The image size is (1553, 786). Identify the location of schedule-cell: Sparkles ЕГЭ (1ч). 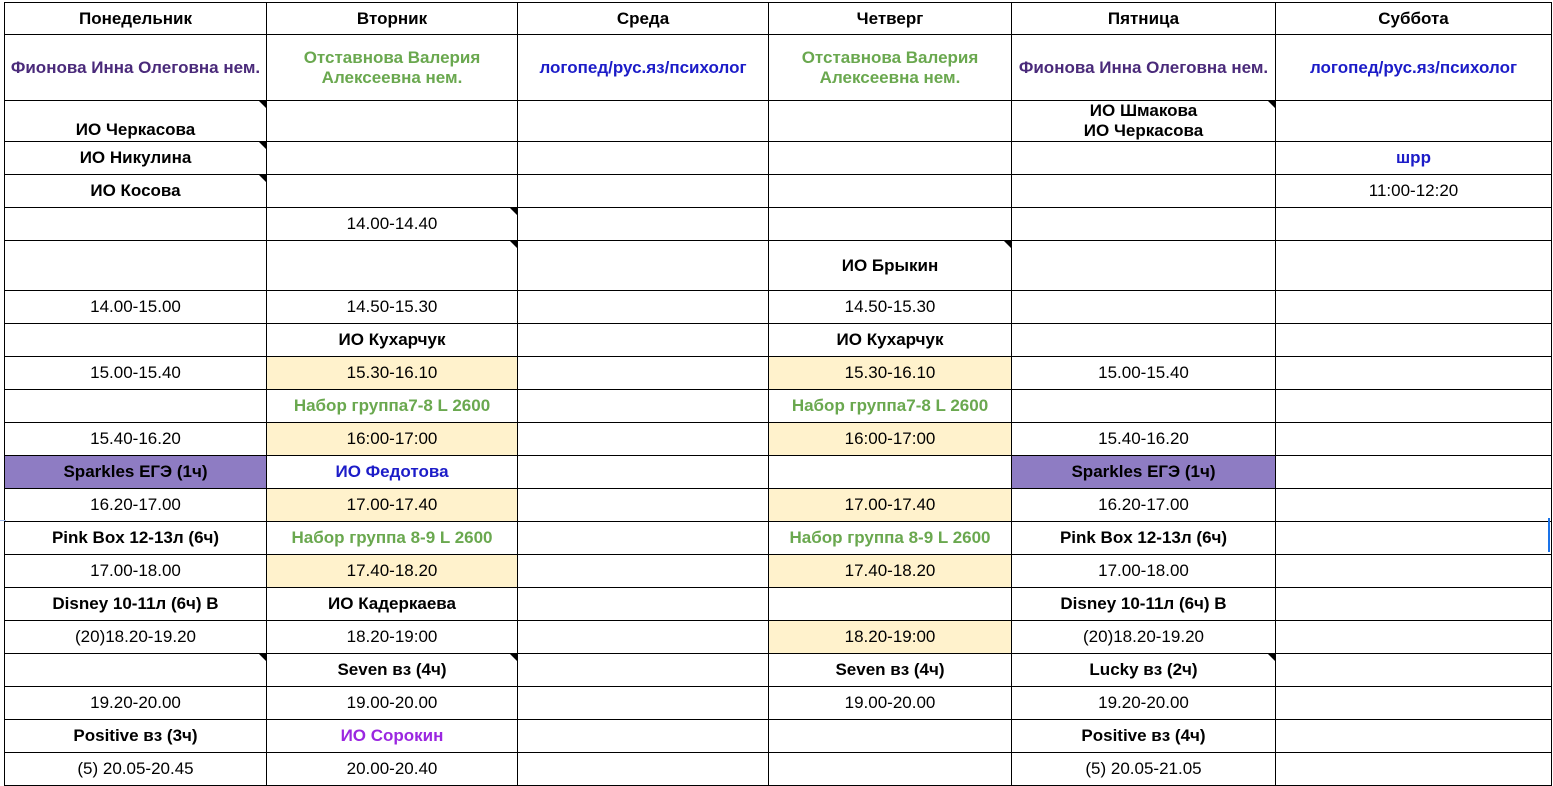
(135, 472).